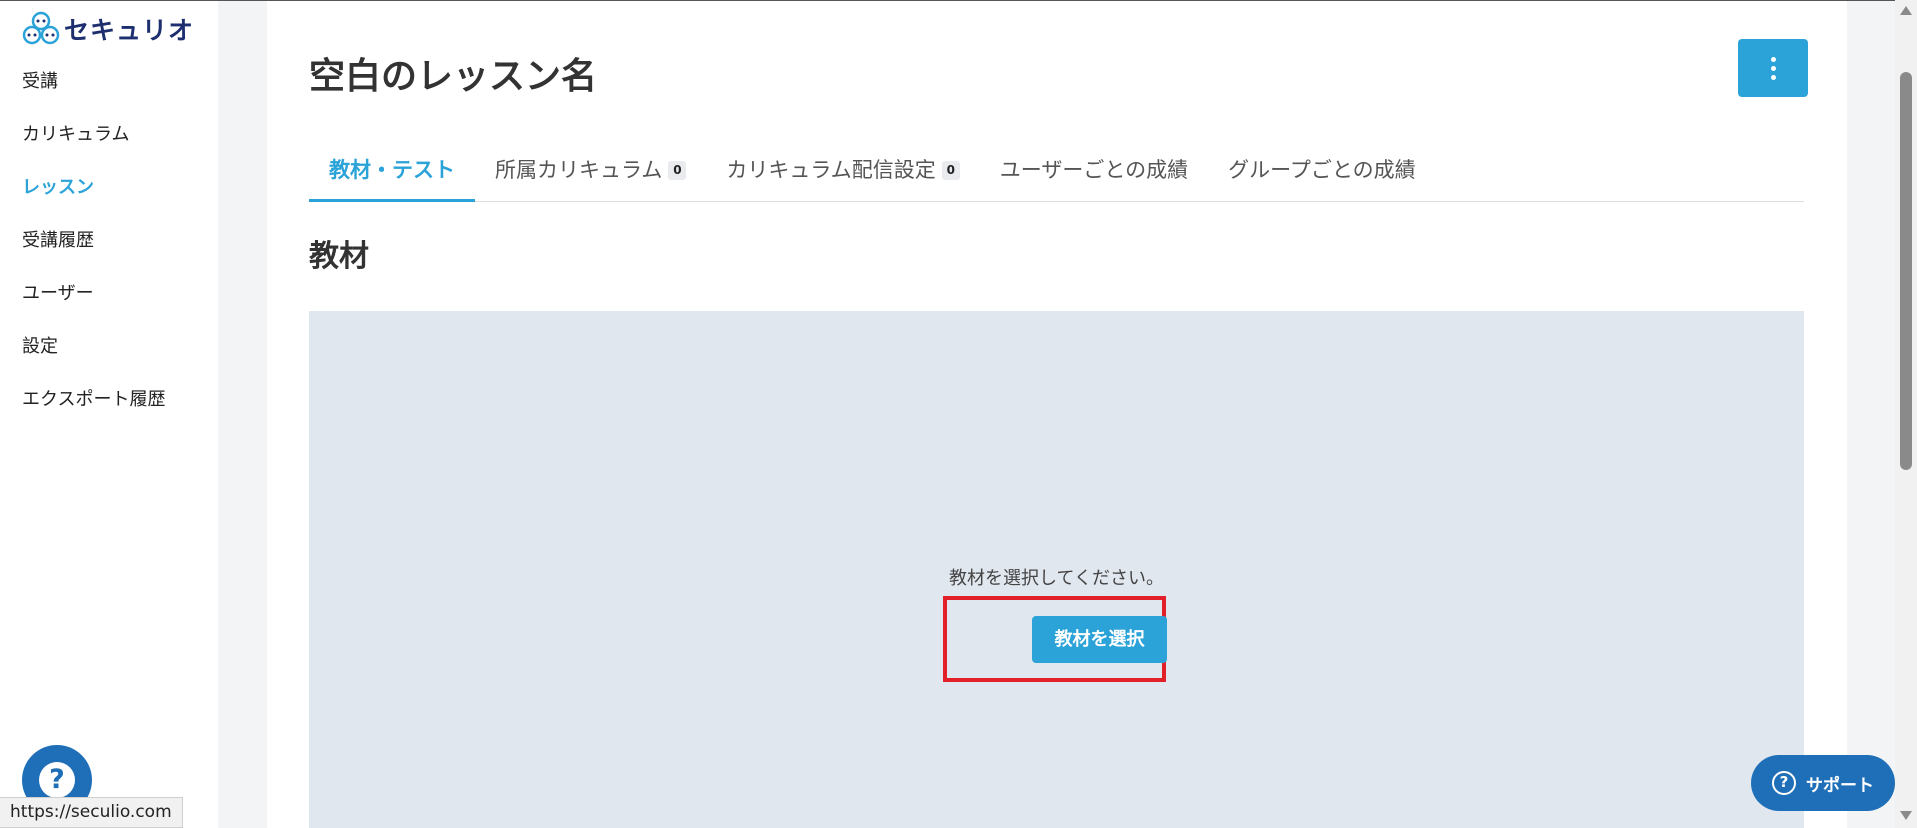 The height and width of the screenshot is (828, 1917). I want to click on empty-message: 教材を選択してください。, so click(1056, 578).